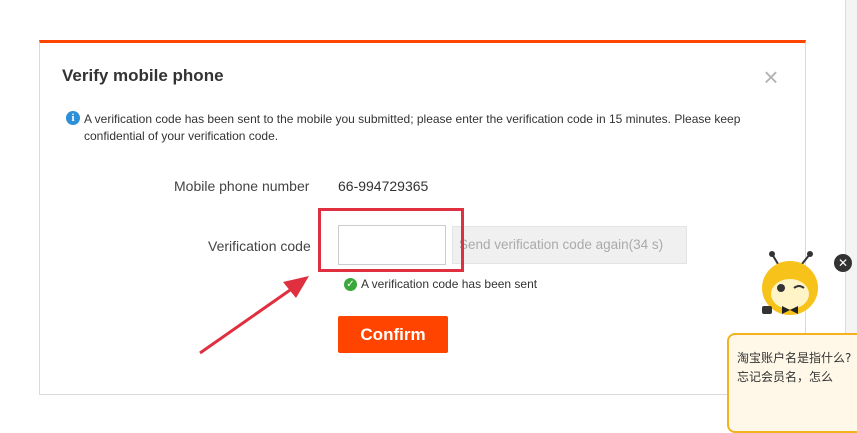 The height and width of the screenshot is (433, 857). What do you see at coordinates (449, 284) in the screenshot?
I see `sent-message: A verification code has been sent` at bounding box center [449, 284].